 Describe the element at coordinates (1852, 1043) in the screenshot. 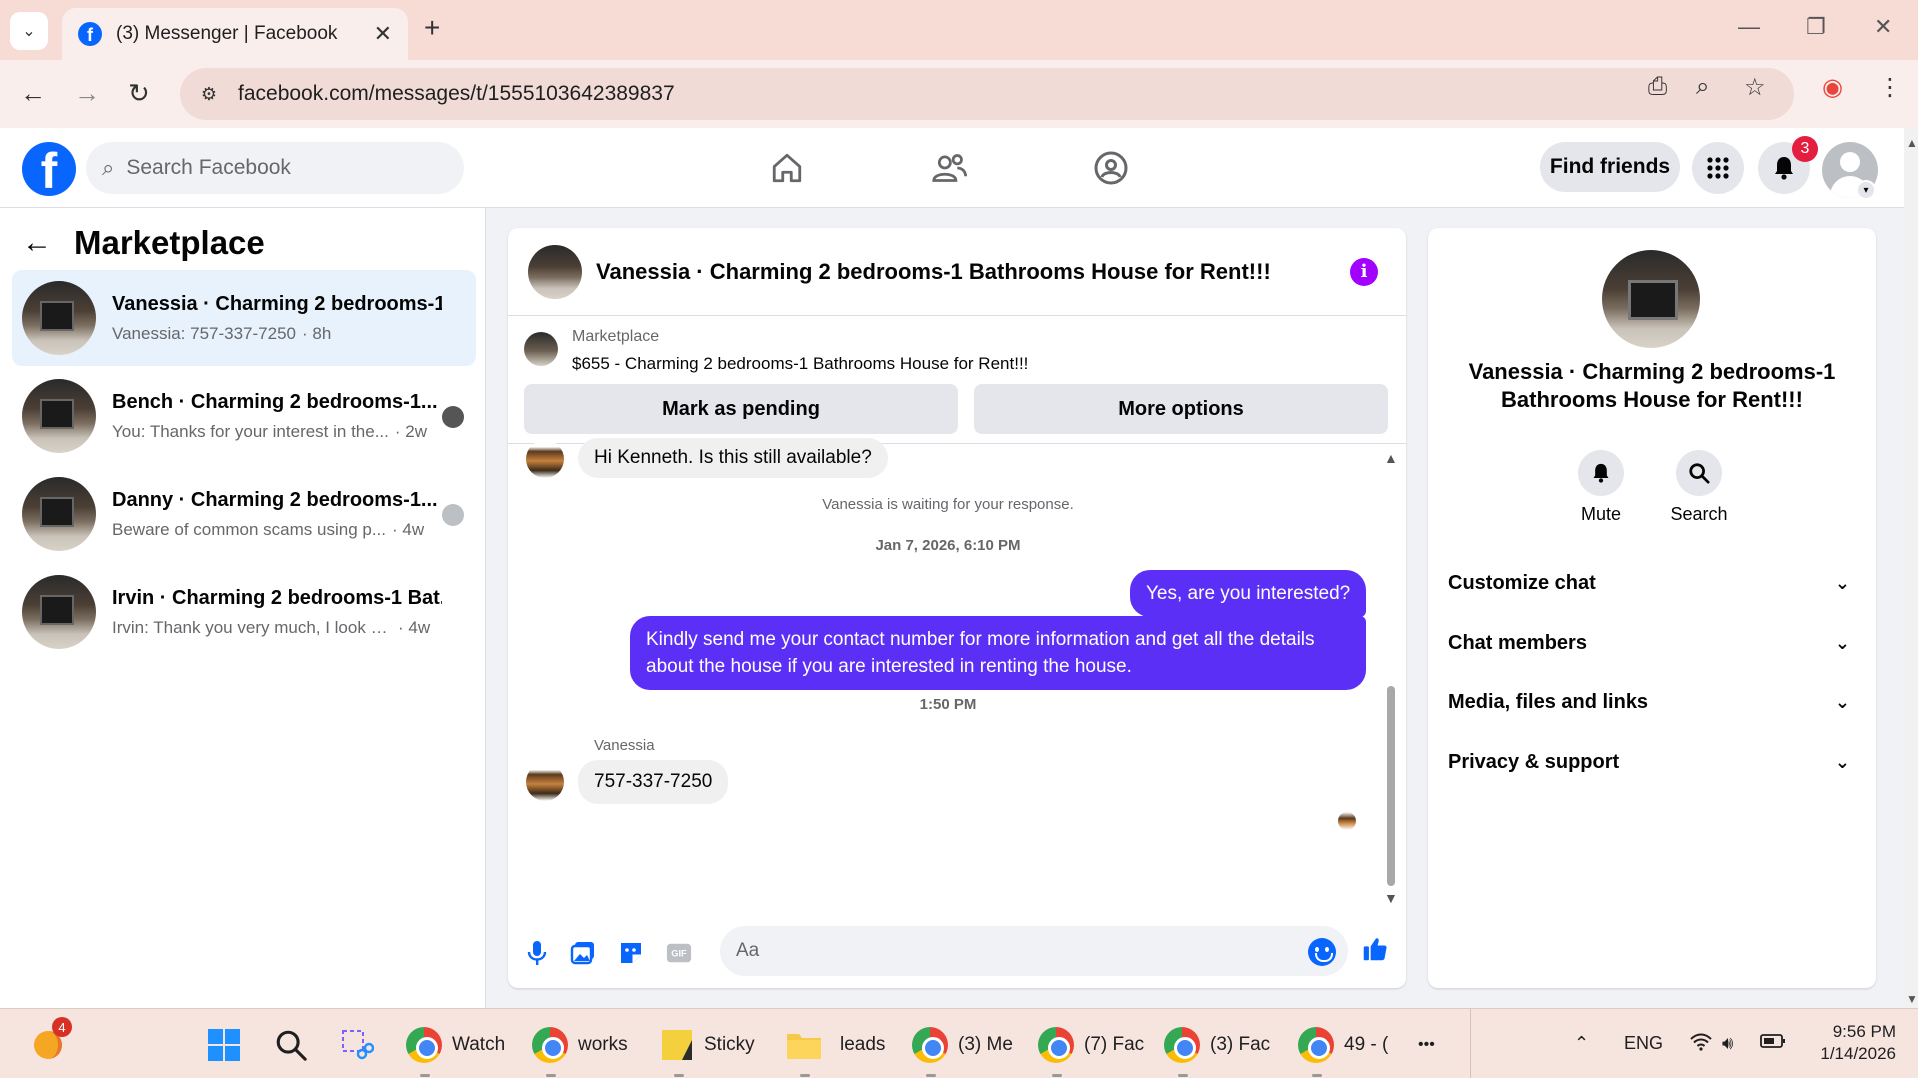

I see `system-clock: 9:56 PM 1/14/2026` at that location.